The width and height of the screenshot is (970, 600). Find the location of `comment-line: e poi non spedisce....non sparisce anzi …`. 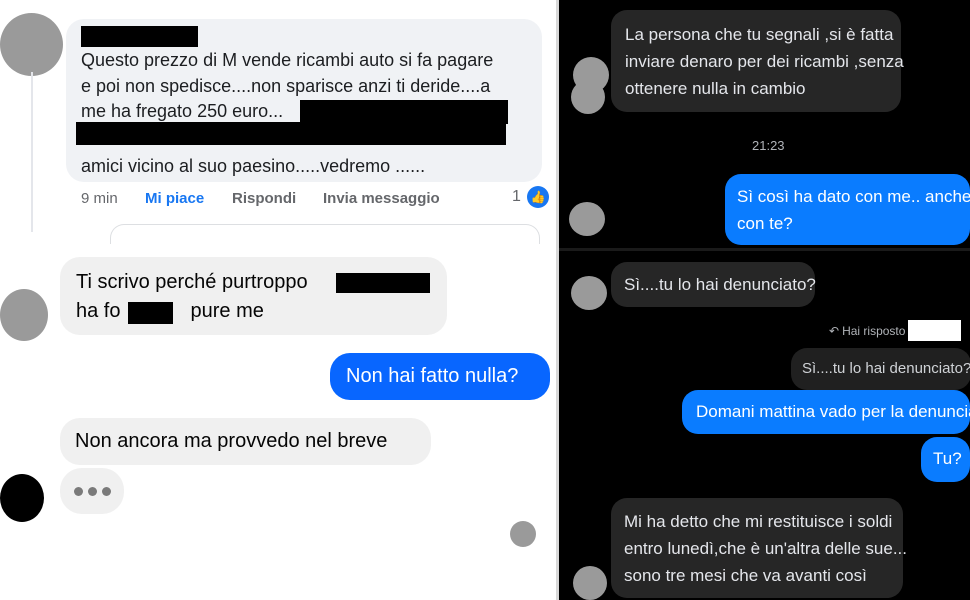

comment-line: e poi non spedisce....non sparisce anzi … is located at coordinates (286, 85).